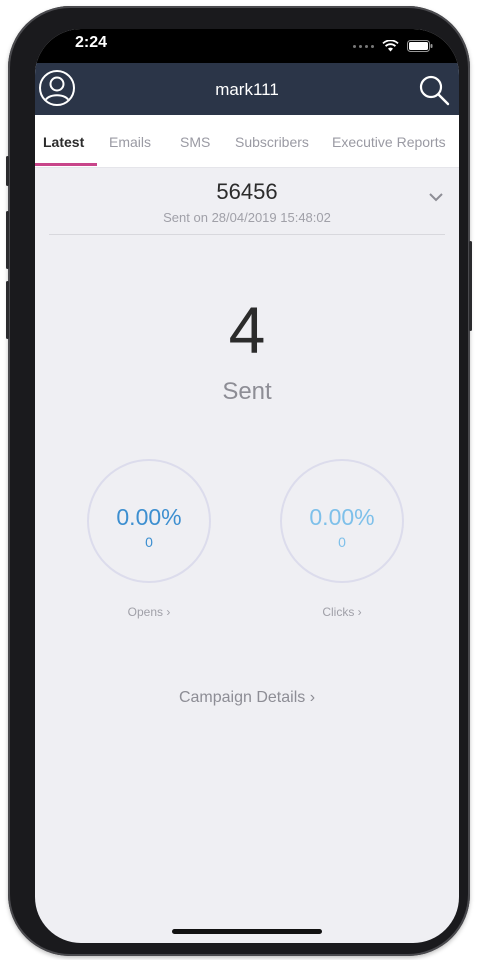 This screenshot has width=480, height=960. What do you see at coordinates (66, 164) in the screenshot?
I see `active-tab-indicator` at bounding box center [66, 164].